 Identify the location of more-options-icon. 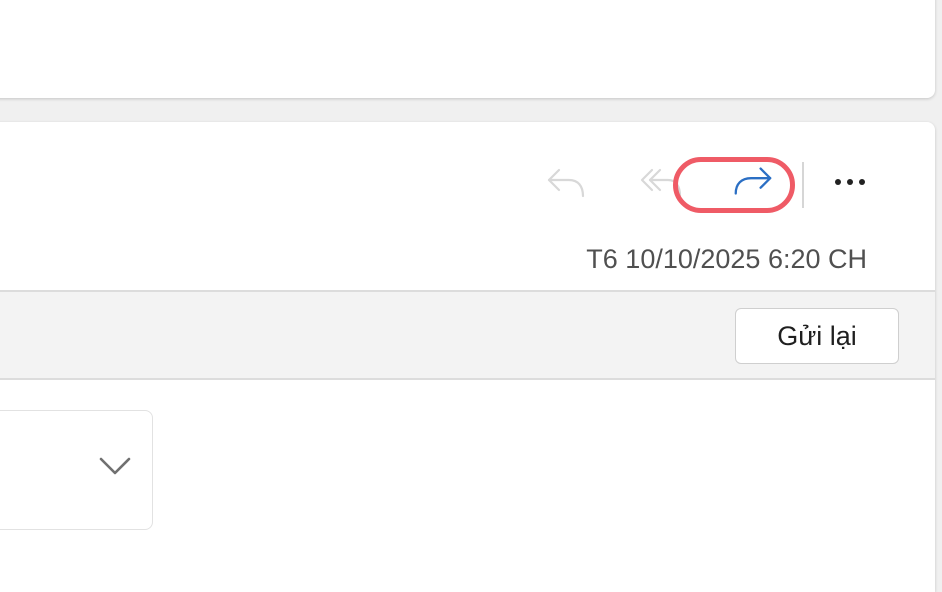
(850, 182).